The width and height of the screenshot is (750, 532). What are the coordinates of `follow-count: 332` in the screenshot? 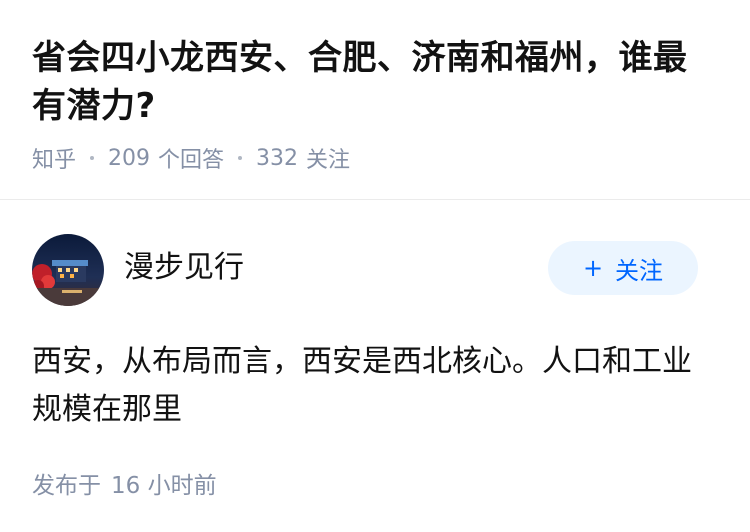 It's located at (277, 158).